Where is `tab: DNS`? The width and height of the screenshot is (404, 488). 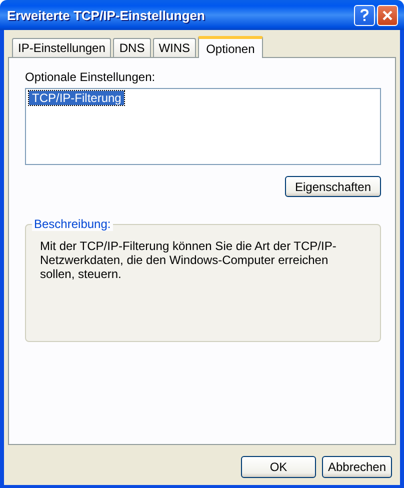
tab: DNS is located at coordinates (132, 47).